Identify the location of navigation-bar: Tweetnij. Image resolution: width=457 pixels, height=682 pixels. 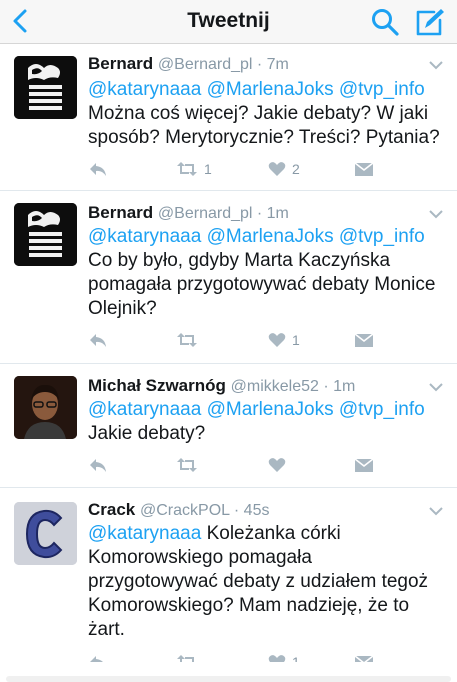
(228, 22).